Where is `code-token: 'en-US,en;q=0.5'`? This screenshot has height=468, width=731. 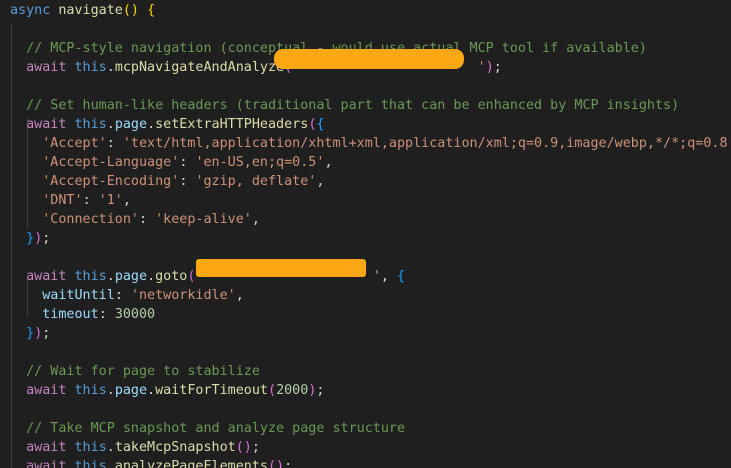
code-token: 'en-US,en;q=0.5' is located at coordinates (260, 162).